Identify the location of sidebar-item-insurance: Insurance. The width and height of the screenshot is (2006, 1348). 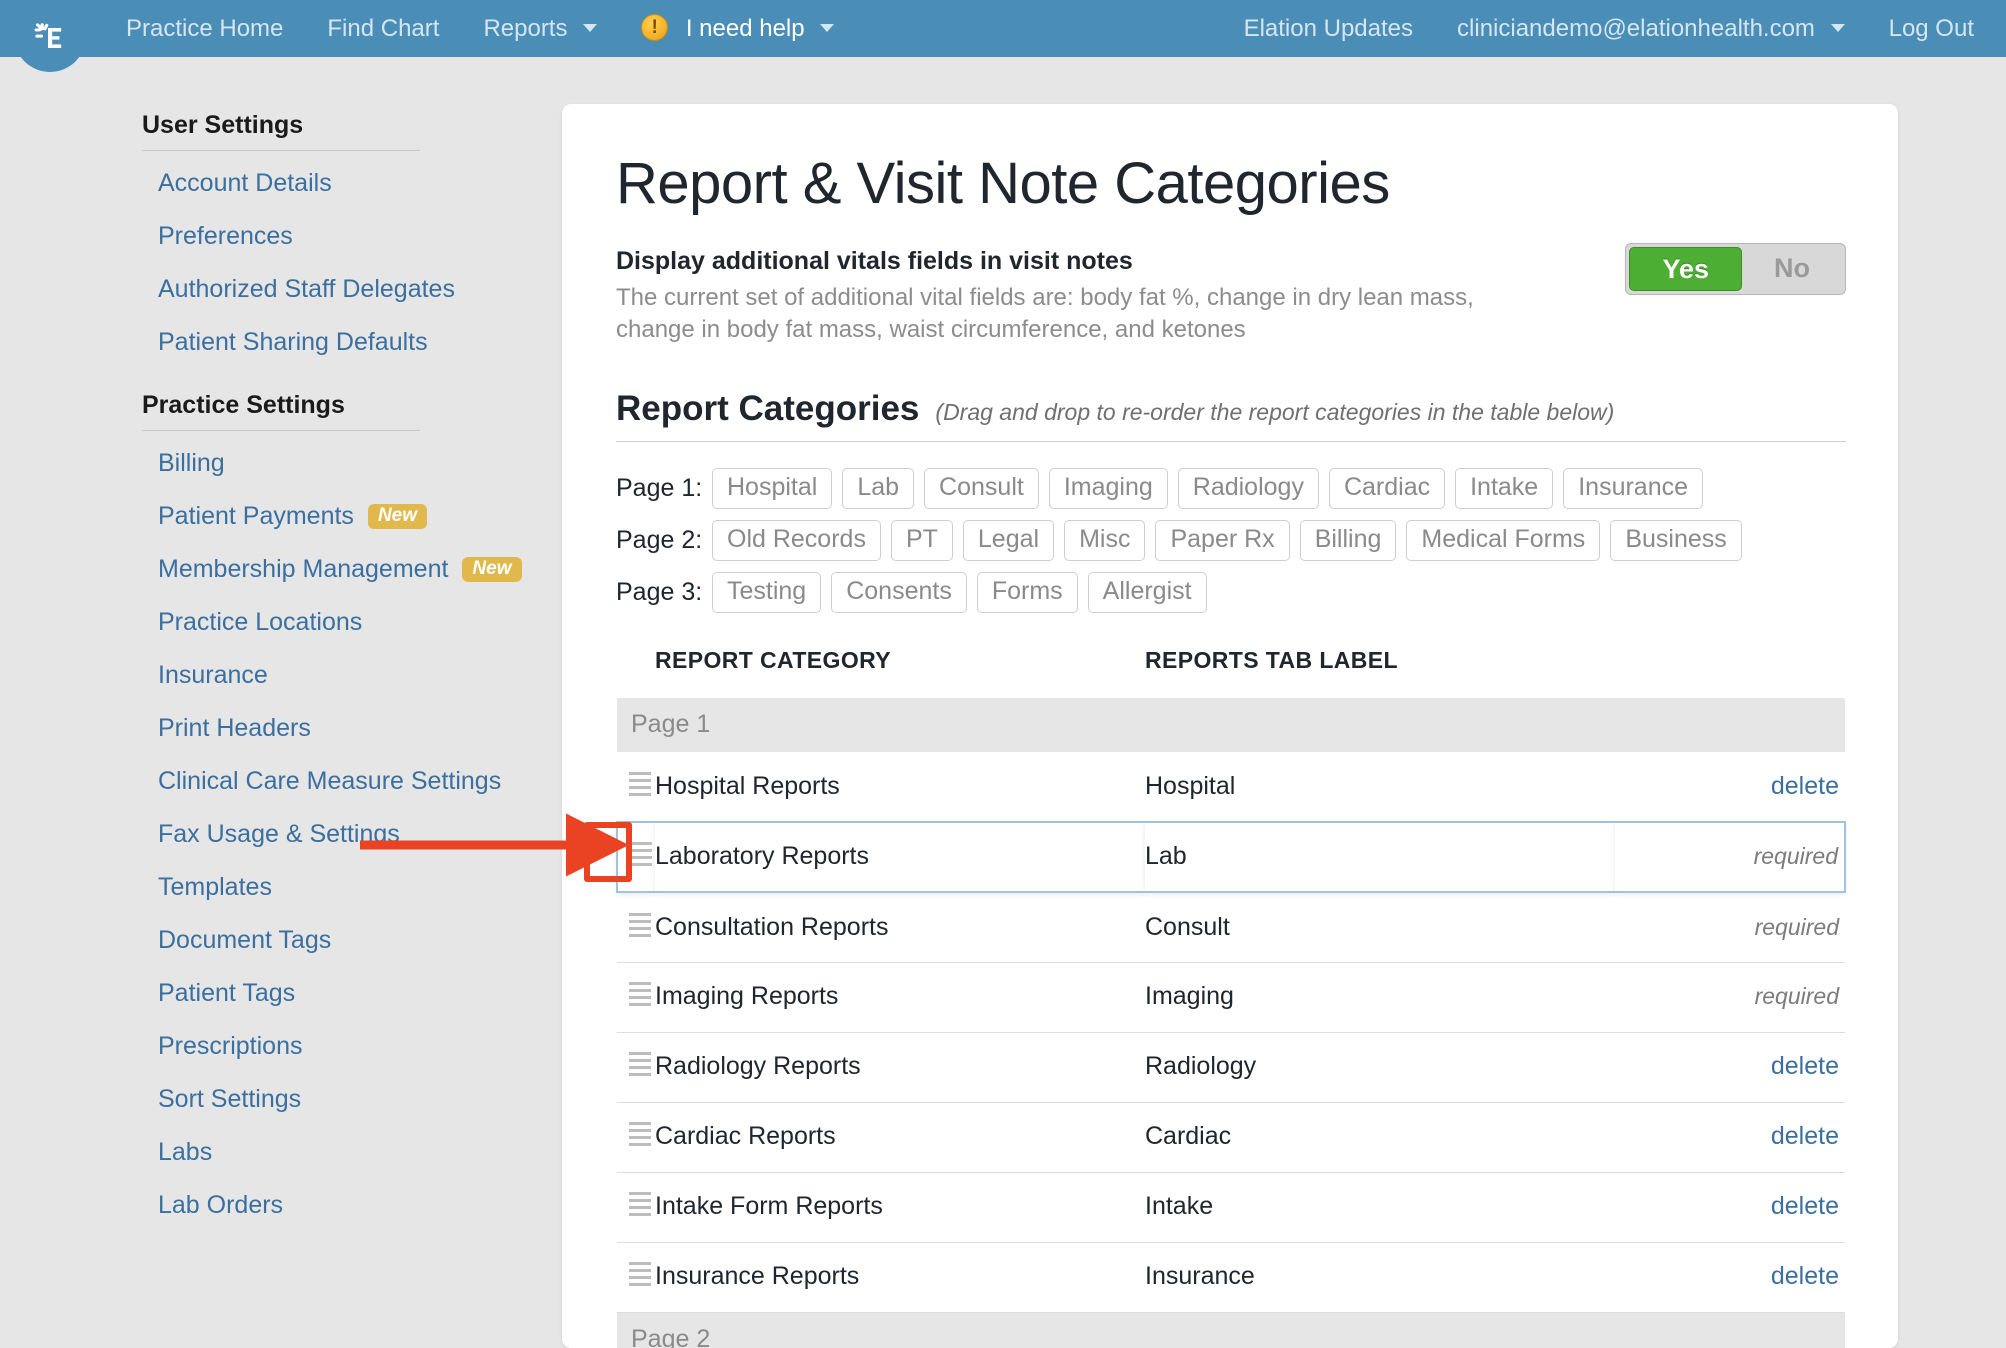
(281, 675).